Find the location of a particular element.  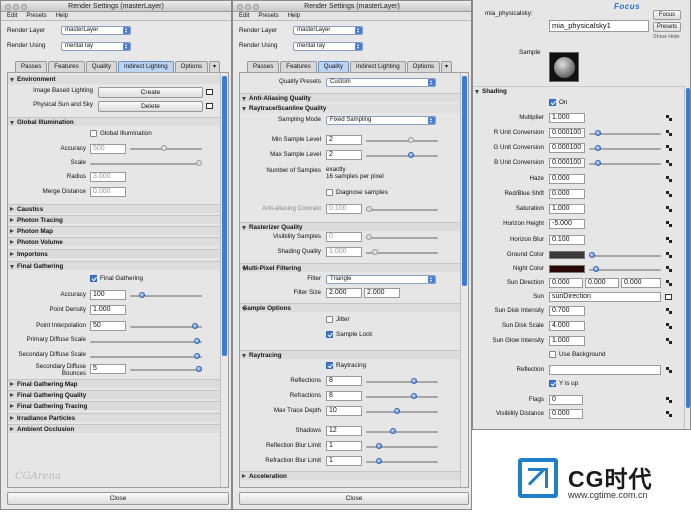

refractions-field: 8 is located at coordinates (344, 396).